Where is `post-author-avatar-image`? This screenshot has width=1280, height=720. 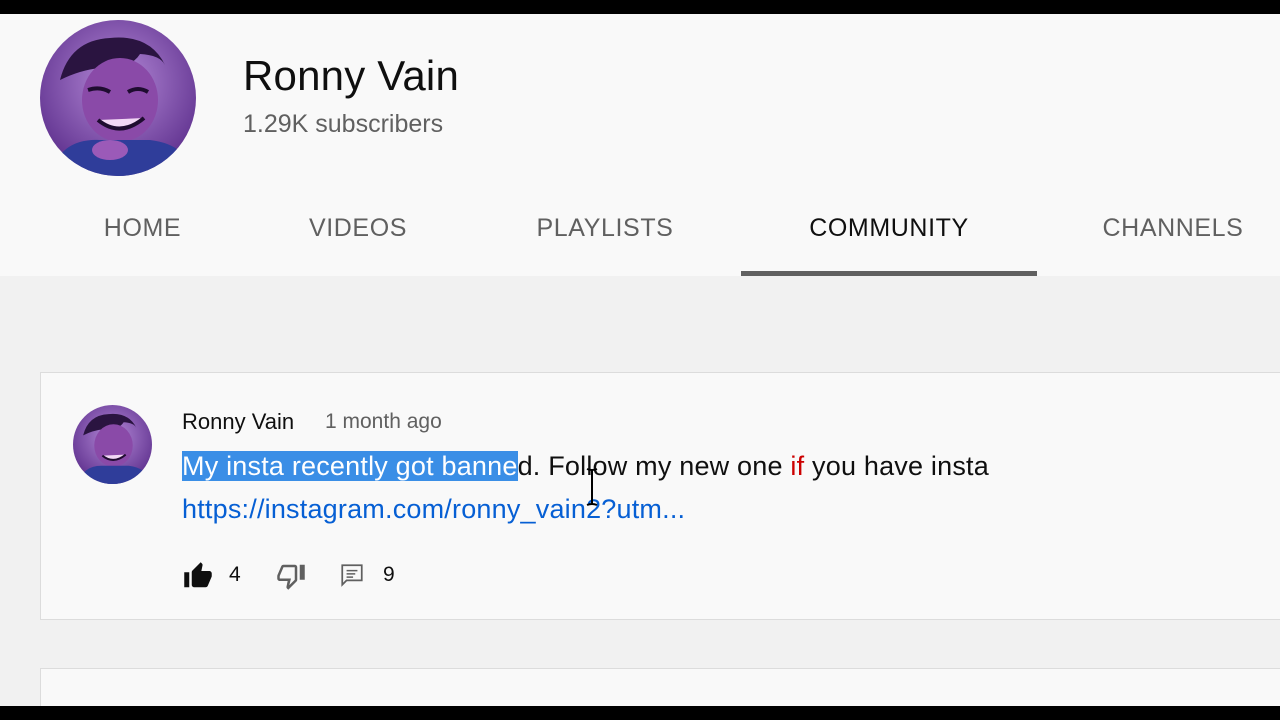 post-author-avatar-image is located at coordinates (112, 444).